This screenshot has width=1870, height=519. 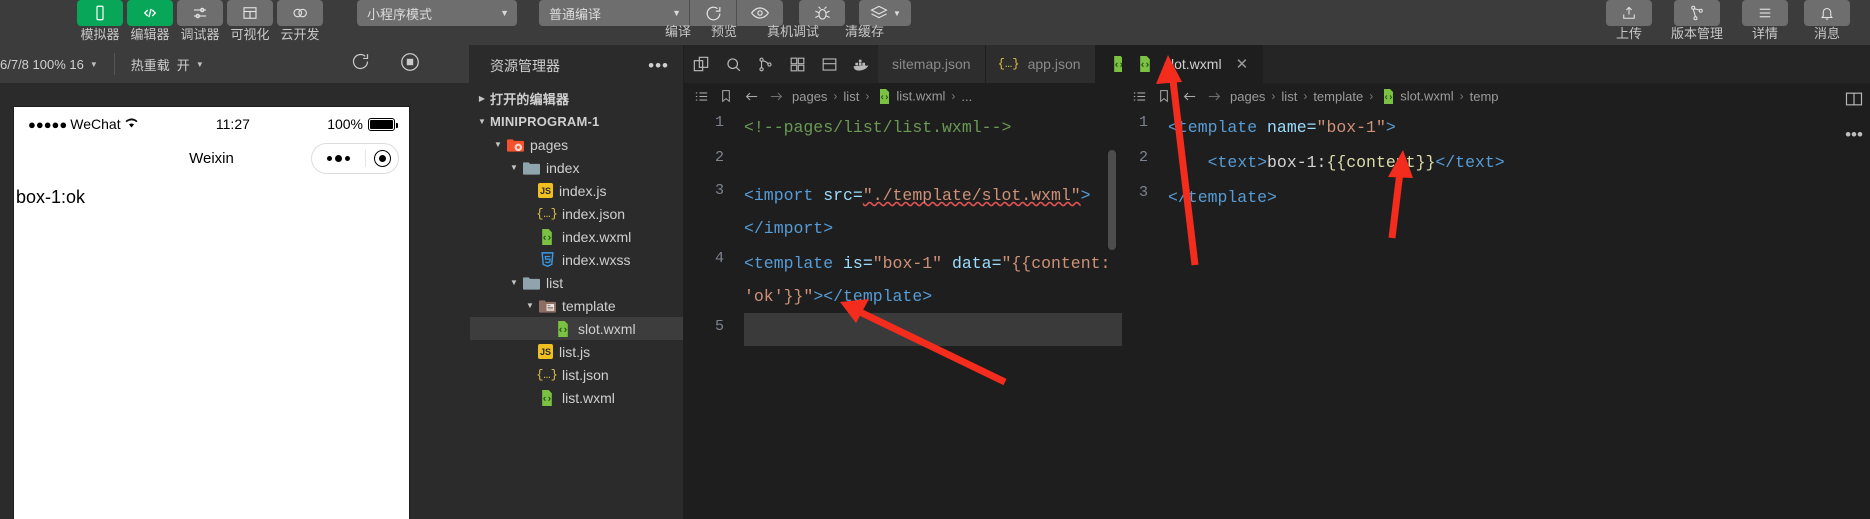 I want to click on tree-item-list-wxml: · list.wxml, so click(x=576, y=397).